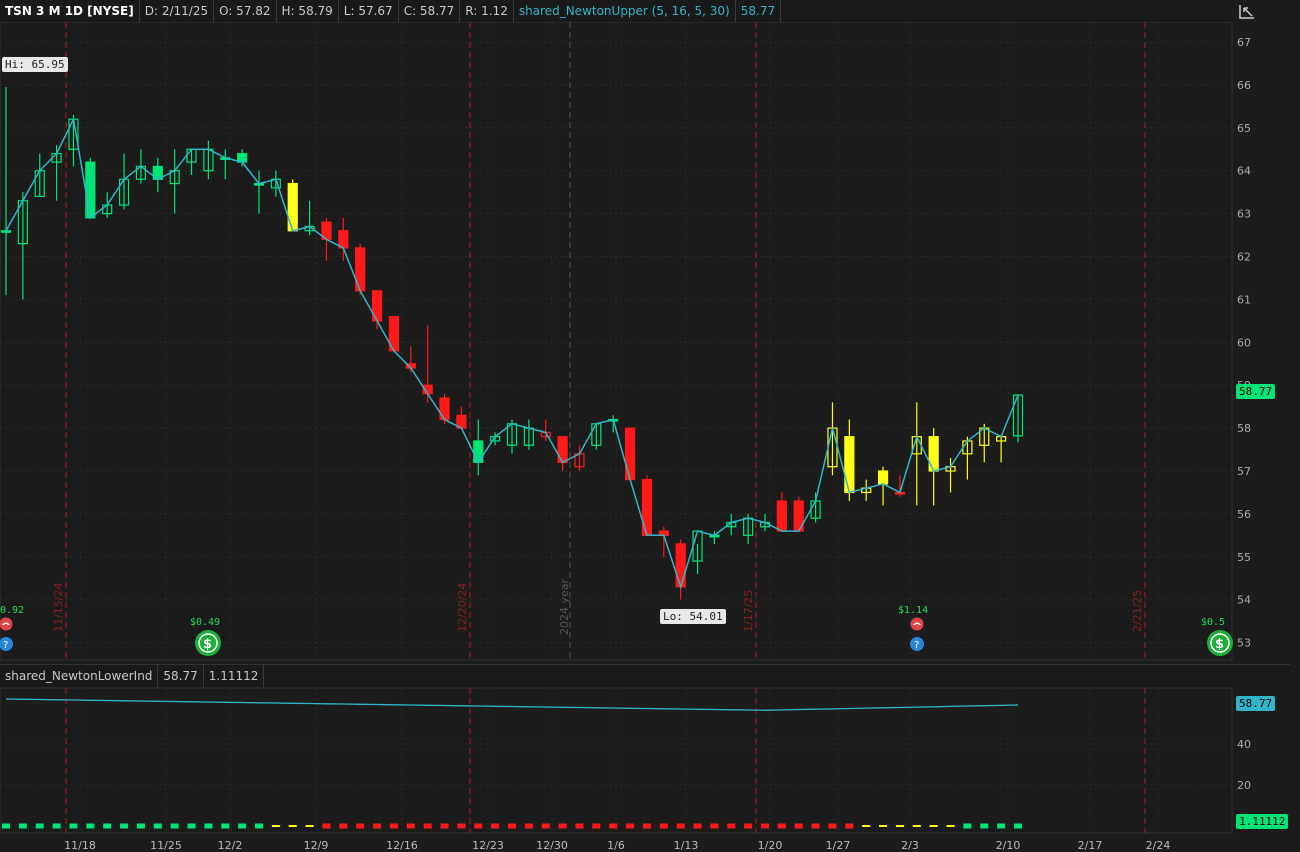 This screenshot has width=1300, height=852. Describe the element at coordinates (166, 845) in the screenshot. I see `x-tick-label: 11/25` at that location.